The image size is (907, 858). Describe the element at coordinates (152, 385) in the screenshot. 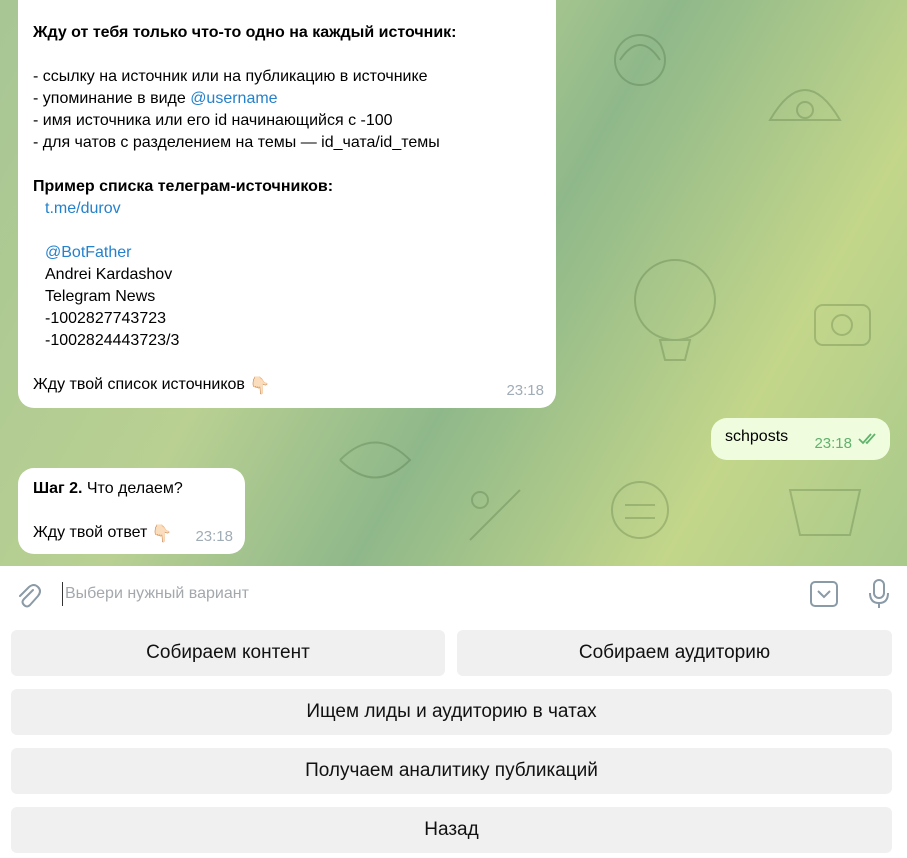

I see `message-footer: Жду твой список источников 👇🏻` at that location.